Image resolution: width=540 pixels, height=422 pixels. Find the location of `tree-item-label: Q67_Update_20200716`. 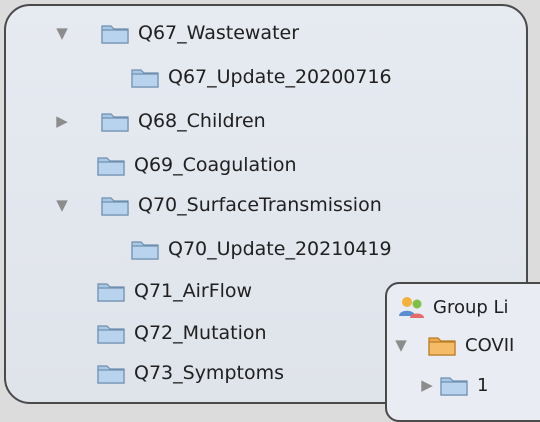

tree-item-label: Q67_Update_20200716 is located at coordinates (280, 77).